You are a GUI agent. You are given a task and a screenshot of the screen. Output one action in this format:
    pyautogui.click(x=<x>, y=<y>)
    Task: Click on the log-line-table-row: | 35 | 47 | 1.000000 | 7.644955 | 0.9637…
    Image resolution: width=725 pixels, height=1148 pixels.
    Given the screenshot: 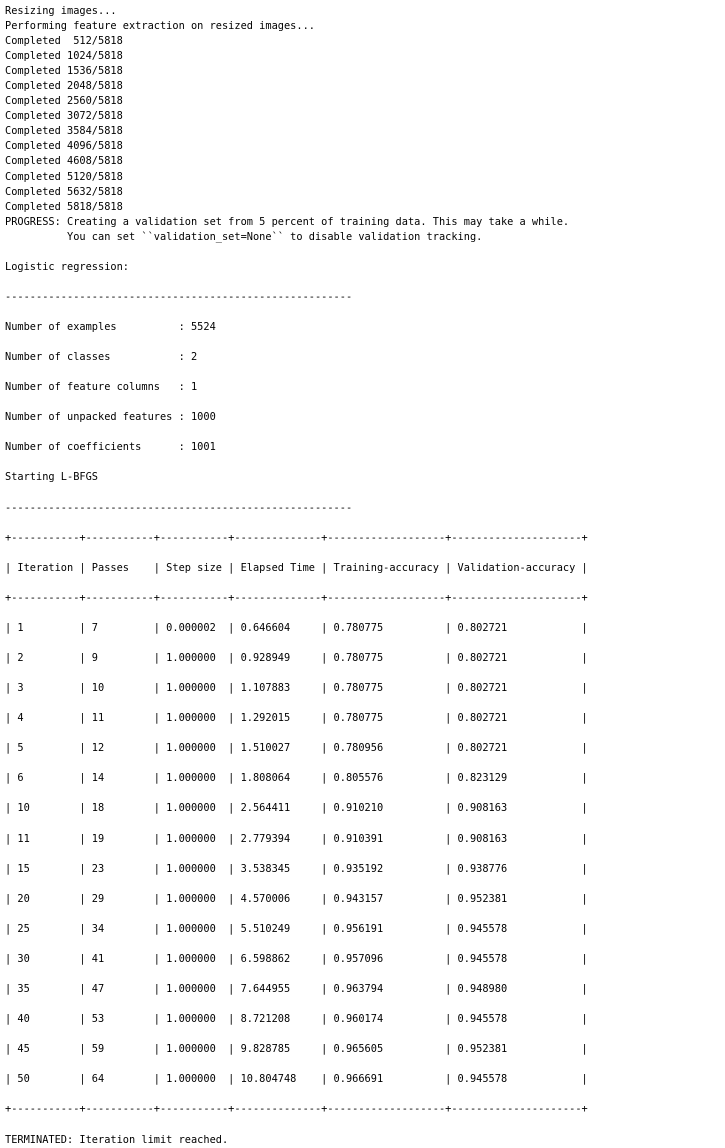 What is the action you would take?
    pyautogui.click(x=296, y=989)
    